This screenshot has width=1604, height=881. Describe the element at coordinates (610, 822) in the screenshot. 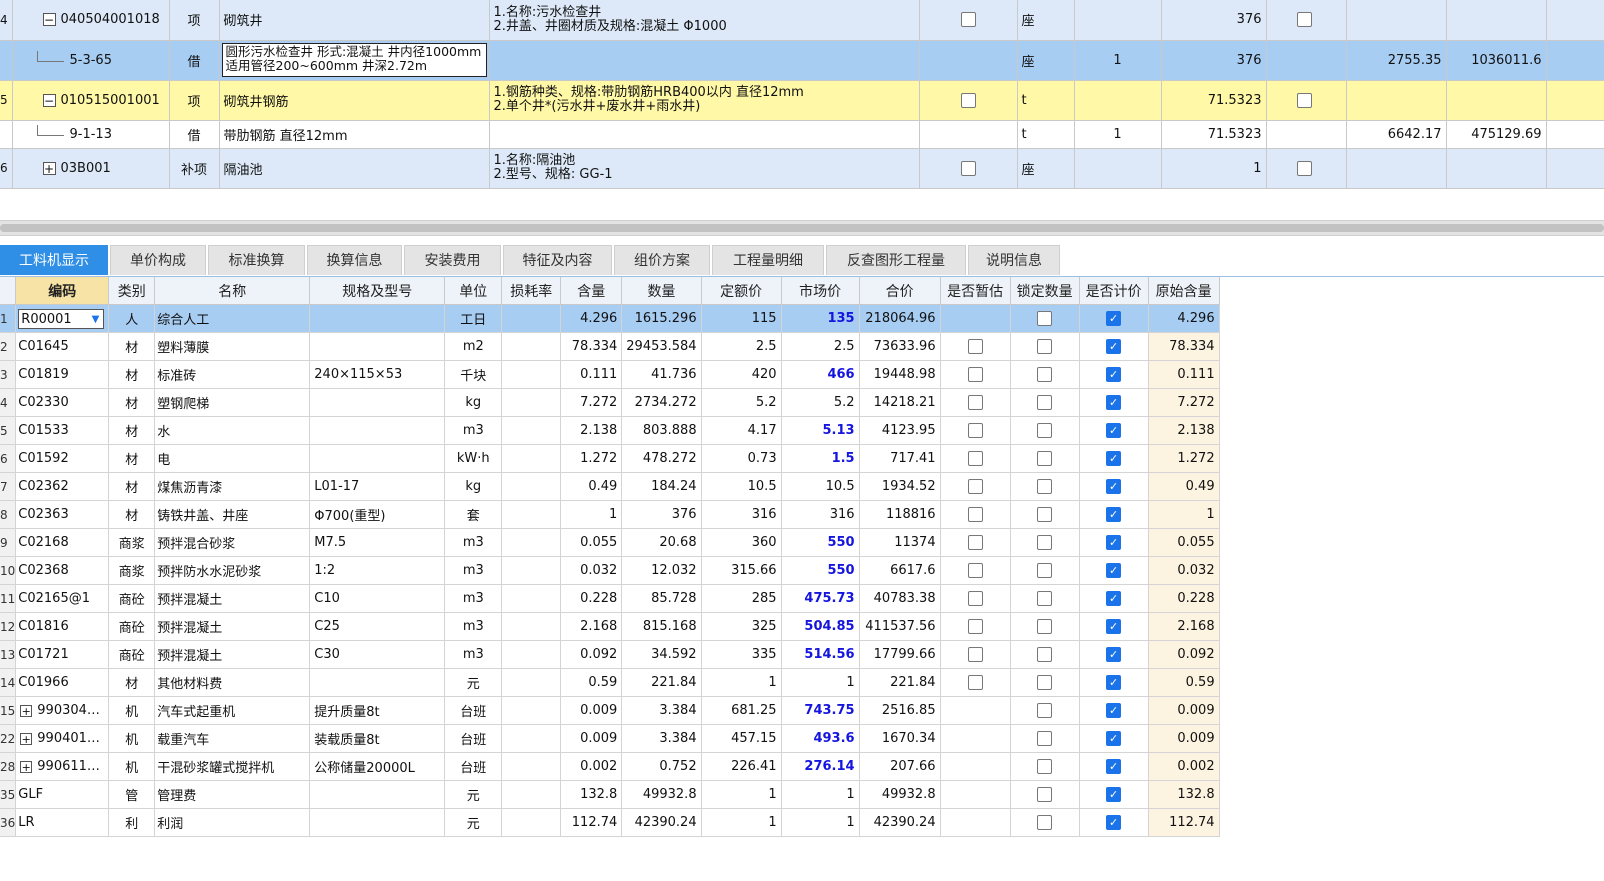

I see `resource-row: 36 LR 利利润元 112.74 42390.24 1 1 42390.24 ✓ 112.74` at that location.